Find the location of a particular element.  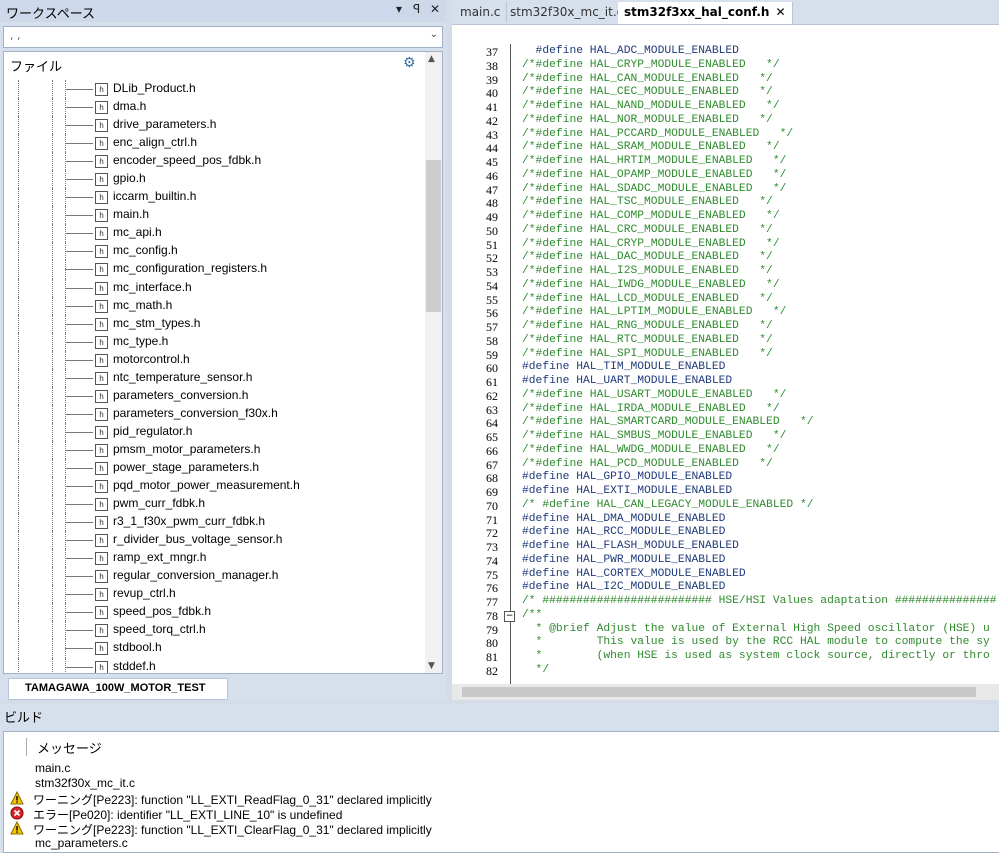

tree-file-item: h mc_type.h is located at coordinates (214, 341).